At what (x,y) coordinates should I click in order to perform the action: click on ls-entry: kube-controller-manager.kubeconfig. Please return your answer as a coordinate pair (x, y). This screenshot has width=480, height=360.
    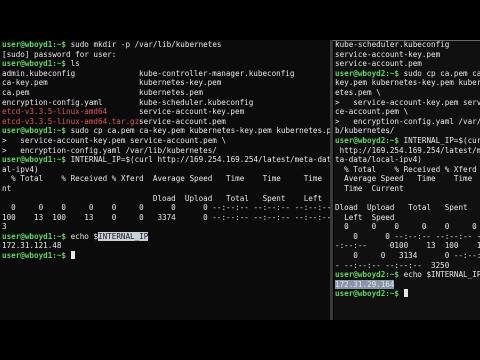
    Looking at the image, I should click on (217, 73).